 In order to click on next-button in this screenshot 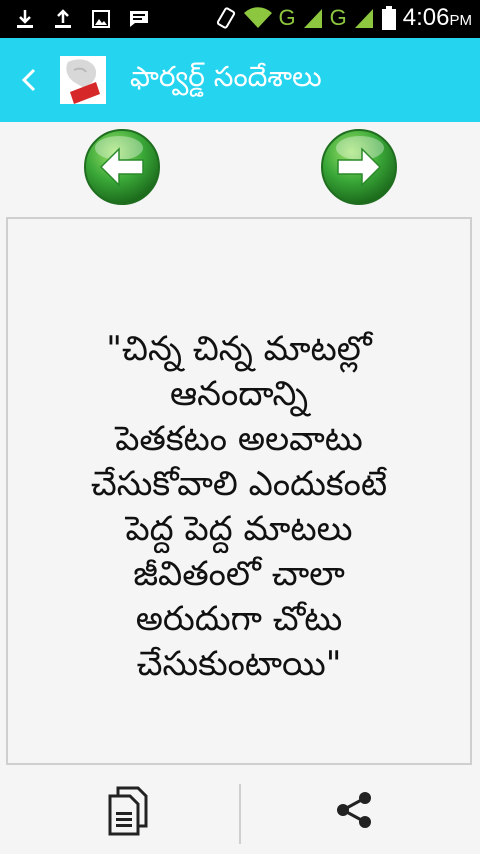, I will do `click(359, 167)`.